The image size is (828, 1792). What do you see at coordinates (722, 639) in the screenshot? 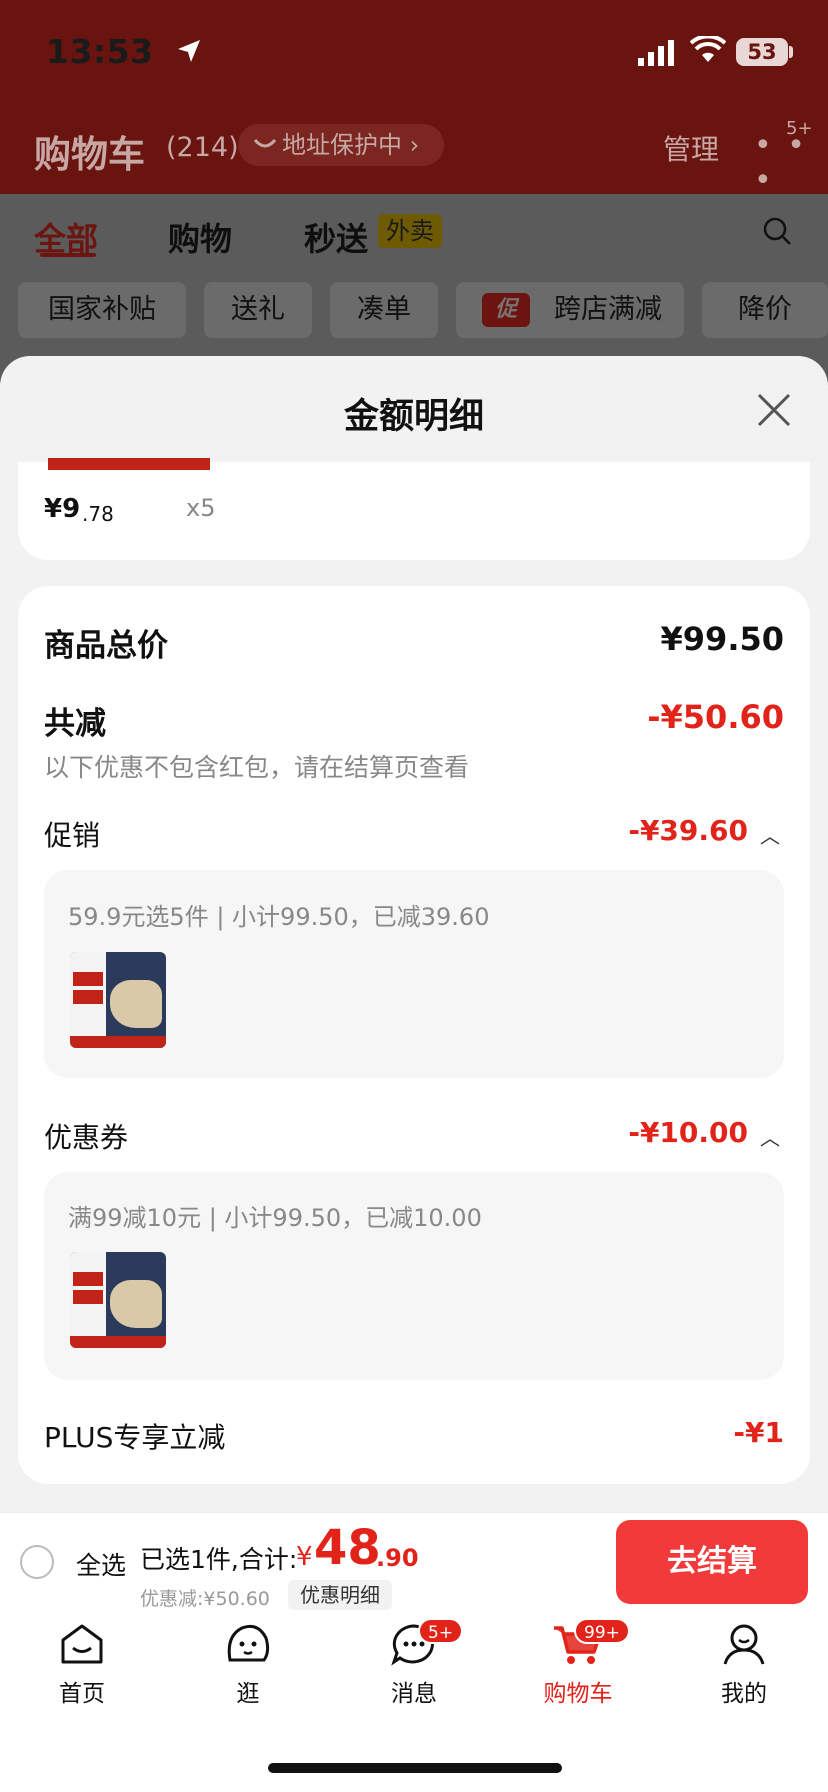
I see `total-value: ¥99.50` at bounding box center [722, 639].